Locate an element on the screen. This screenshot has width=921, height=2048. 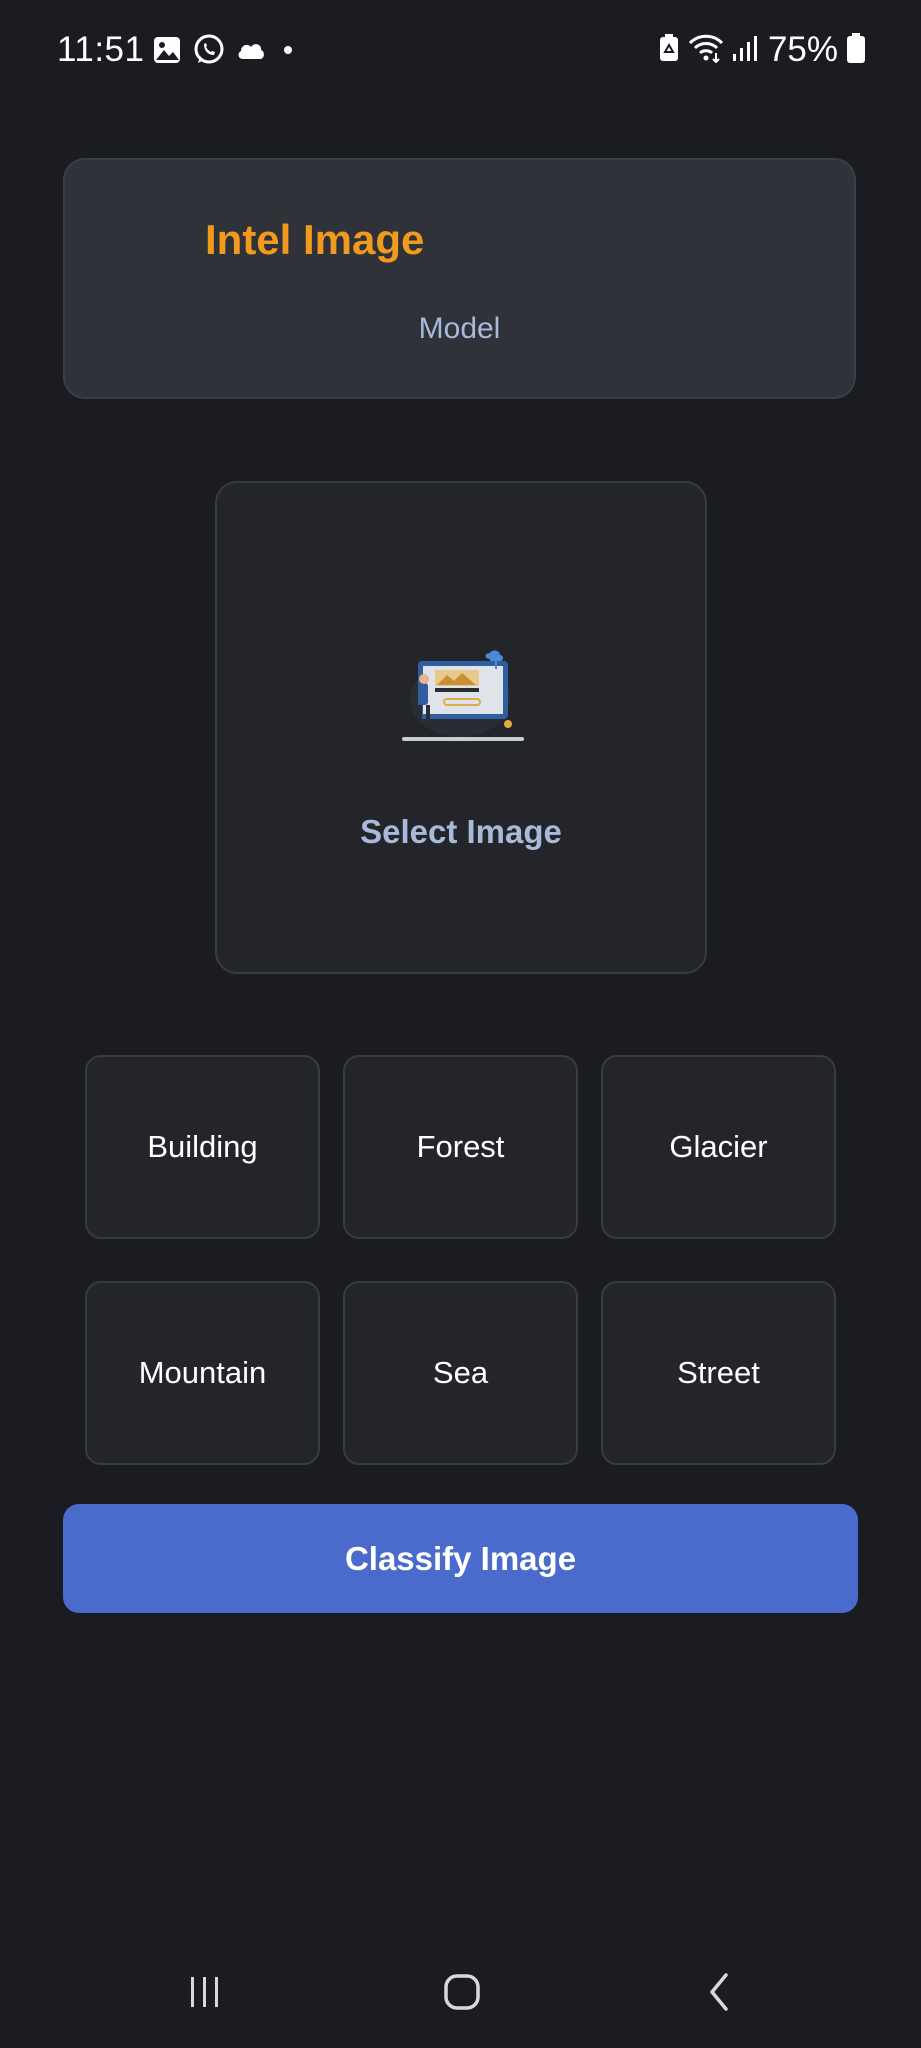
category-forest: Forest is located at coordinates (460, 1147).